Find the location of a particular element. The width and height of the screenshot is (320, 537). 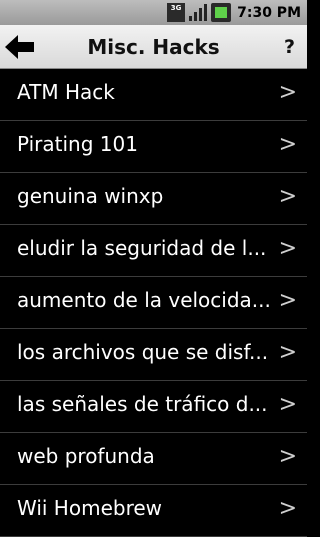

list-item: Pirating 101 > is located at coordinates (153, 147).